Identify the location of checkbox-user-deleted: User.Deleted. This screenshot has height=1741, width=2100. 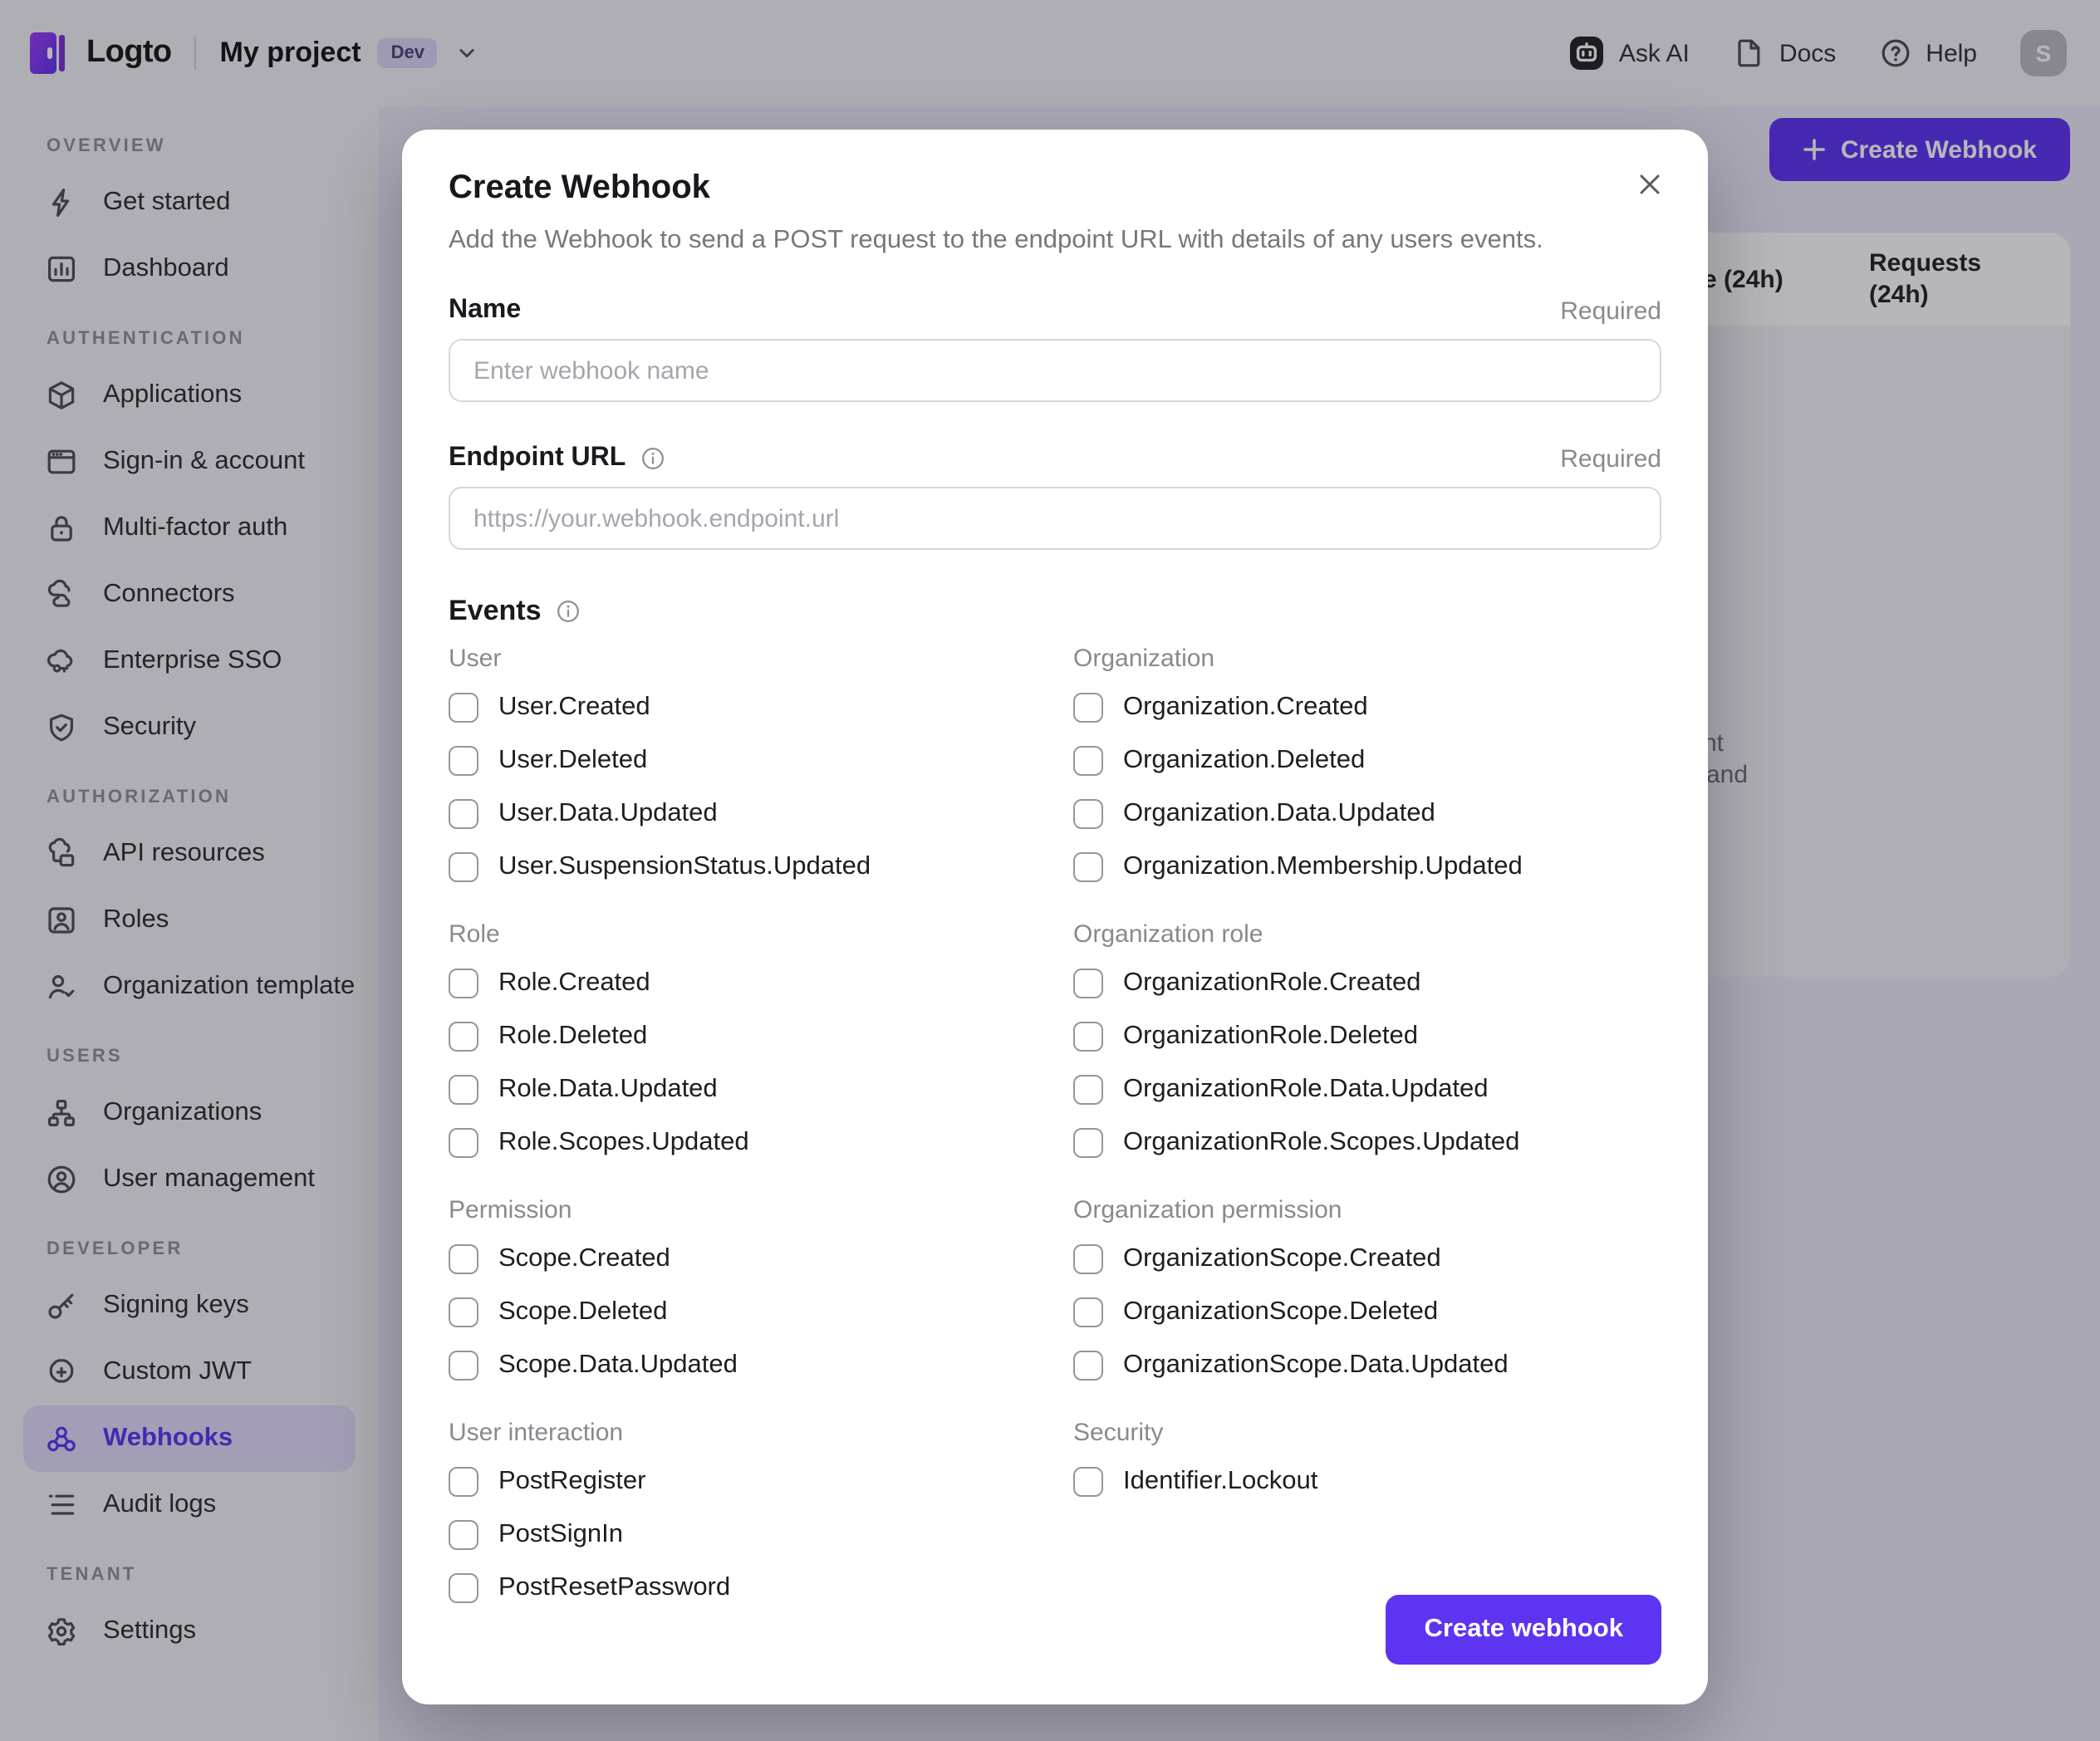
(761, 761).